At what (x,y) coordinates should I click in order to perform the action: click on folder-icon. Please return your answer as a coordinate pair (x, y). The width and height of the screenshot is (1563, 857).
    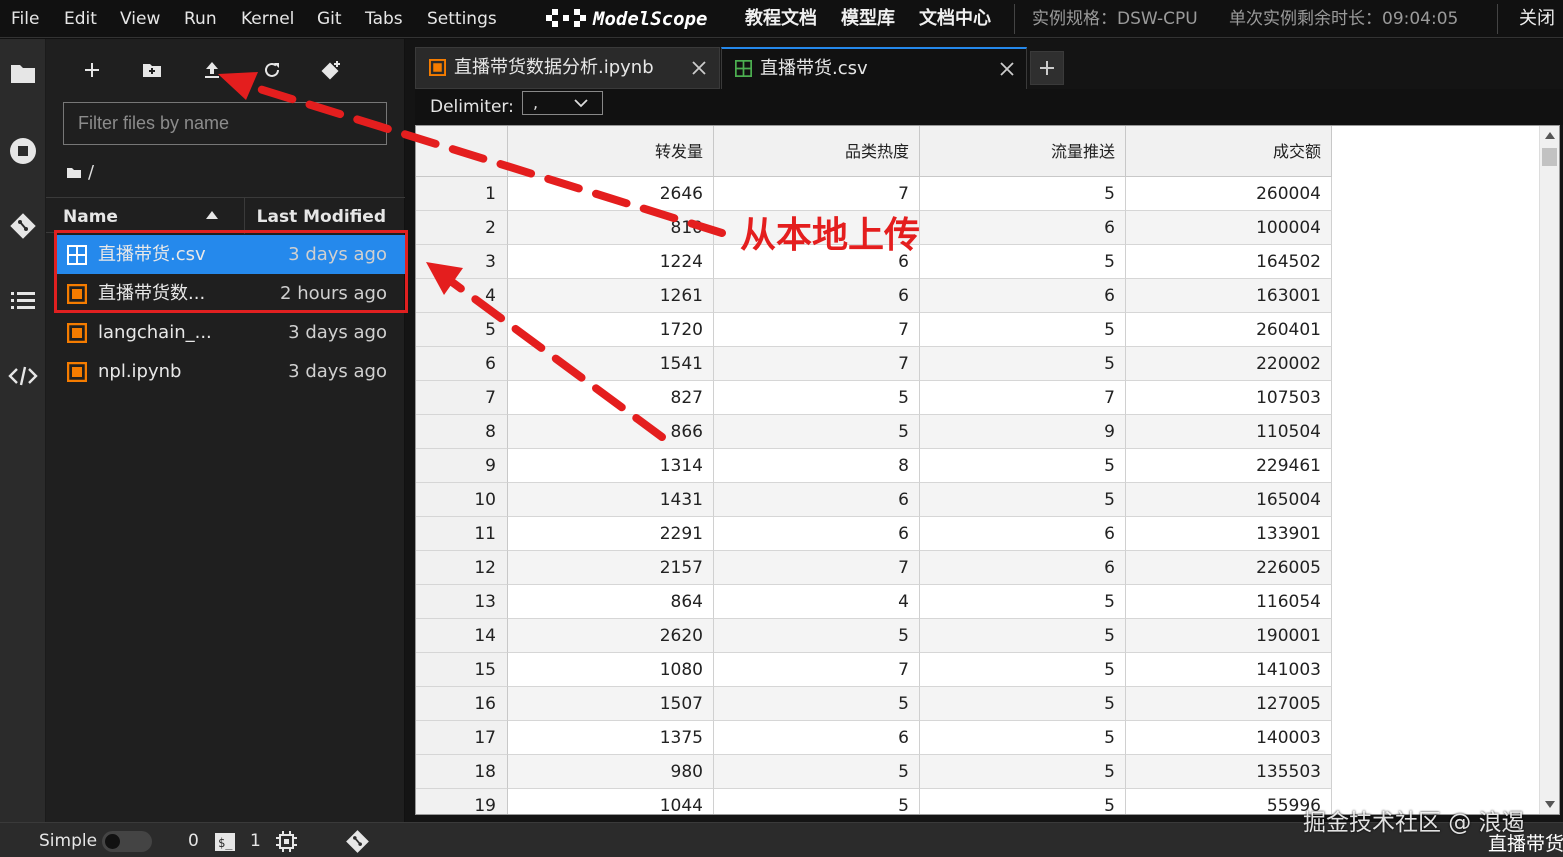
    Looking at the image, I should click on (23, 73).